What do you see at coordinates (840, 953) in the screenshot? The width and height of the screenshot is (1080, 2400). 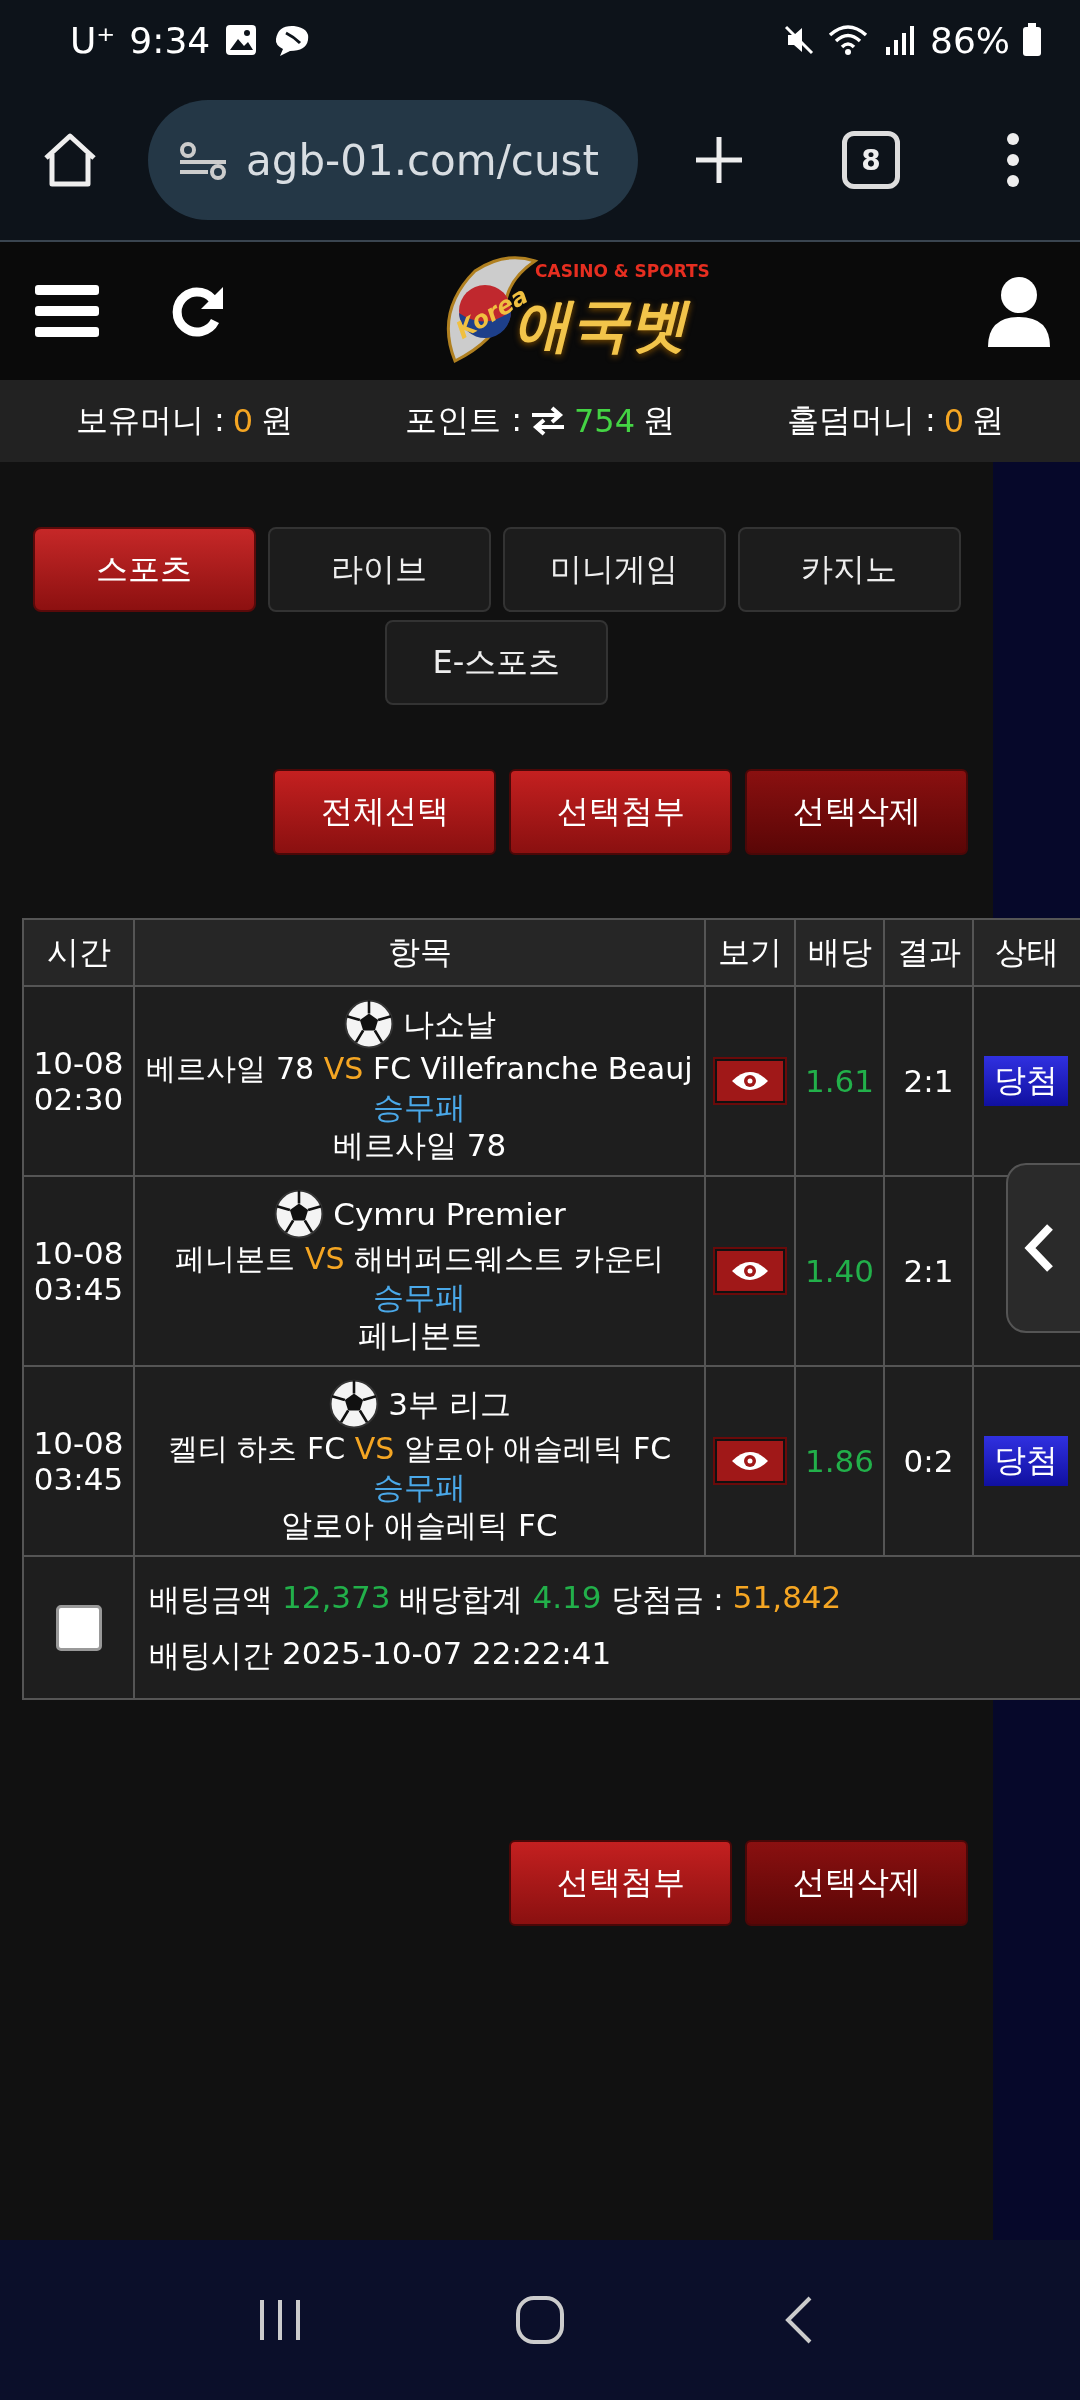 I see `column-header: 배당` at bounding box center [840, 953].